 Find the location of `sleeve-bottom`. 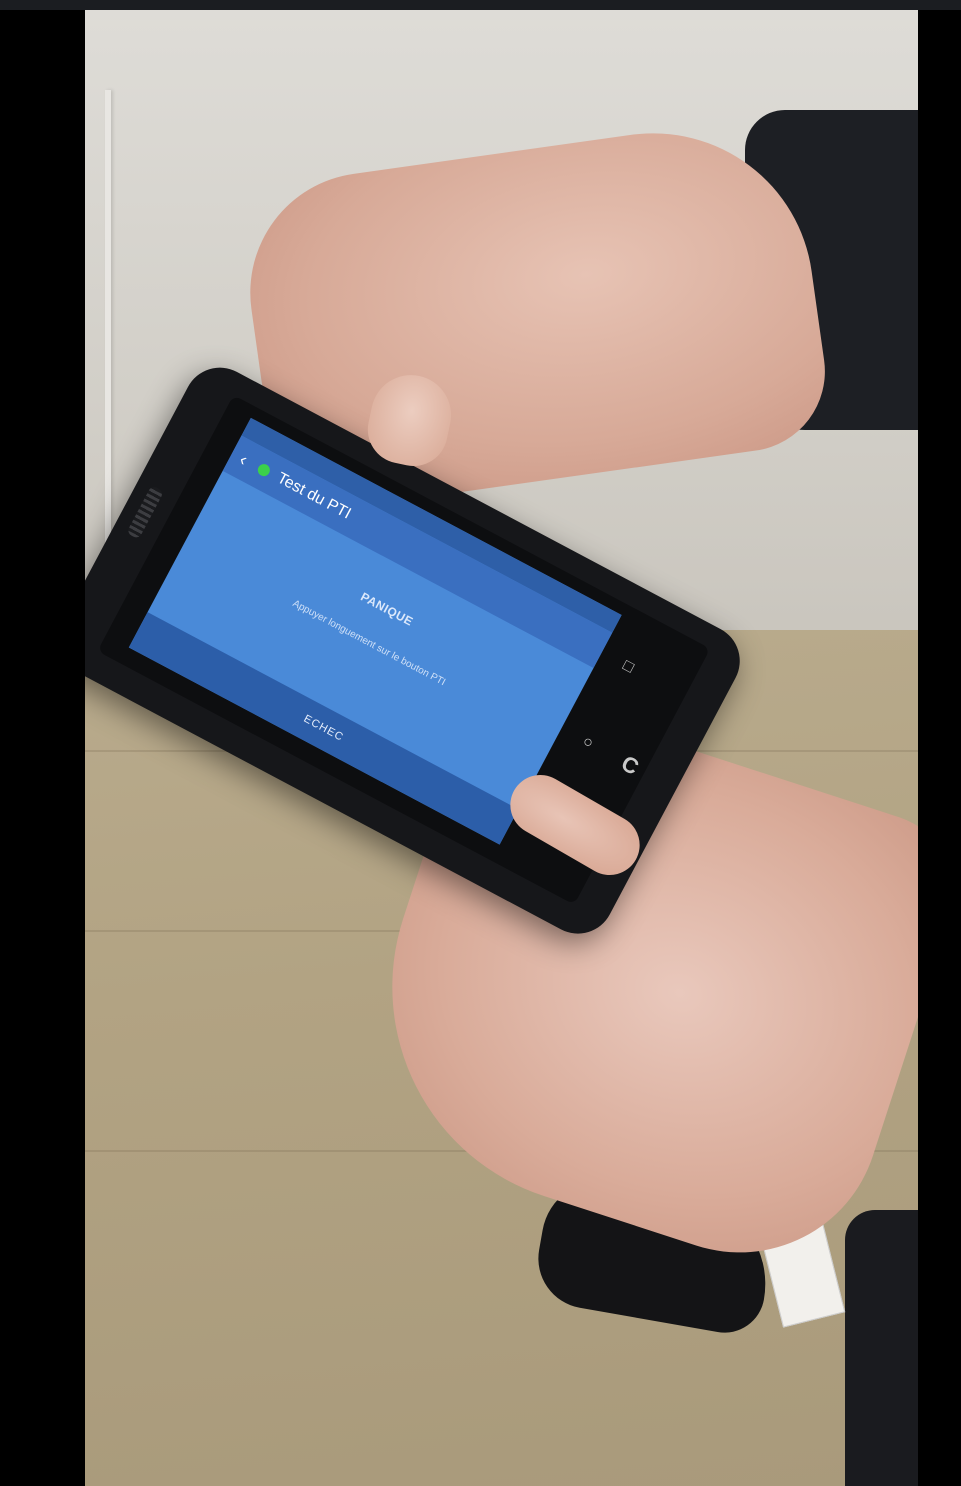

sleeve-bottom is located at coordinates (881, 1348).